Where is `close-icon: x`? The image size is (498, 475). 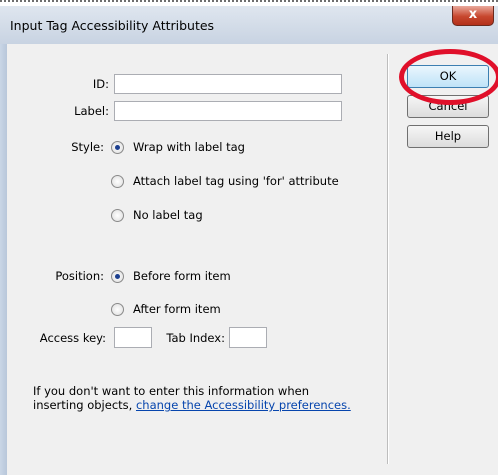 close-icon: x is located at coordinates (473, 14).